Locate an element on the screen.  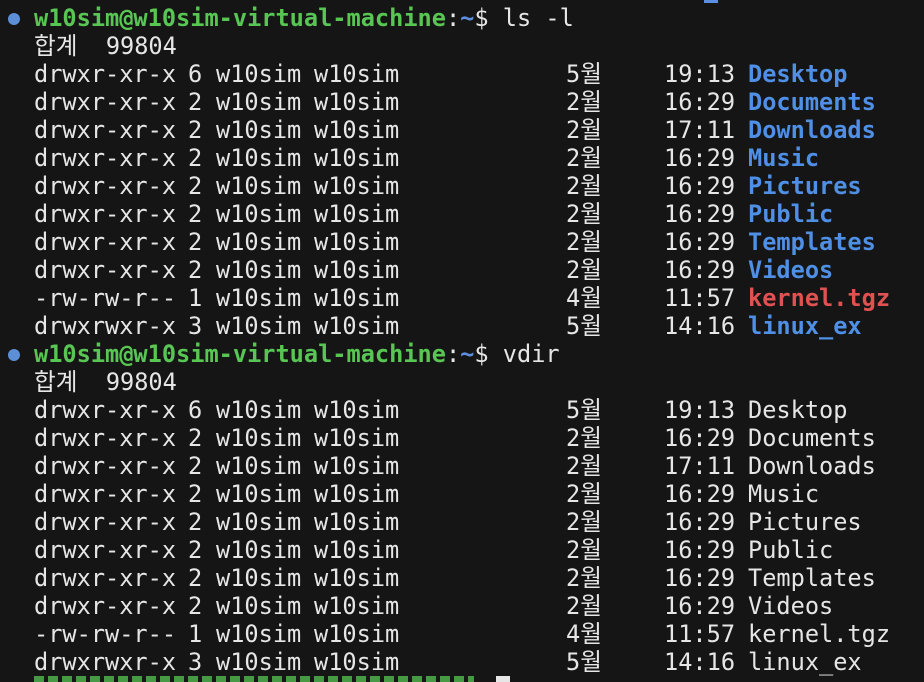
modified-time: 19:13 is located at coordinates (700, 74).